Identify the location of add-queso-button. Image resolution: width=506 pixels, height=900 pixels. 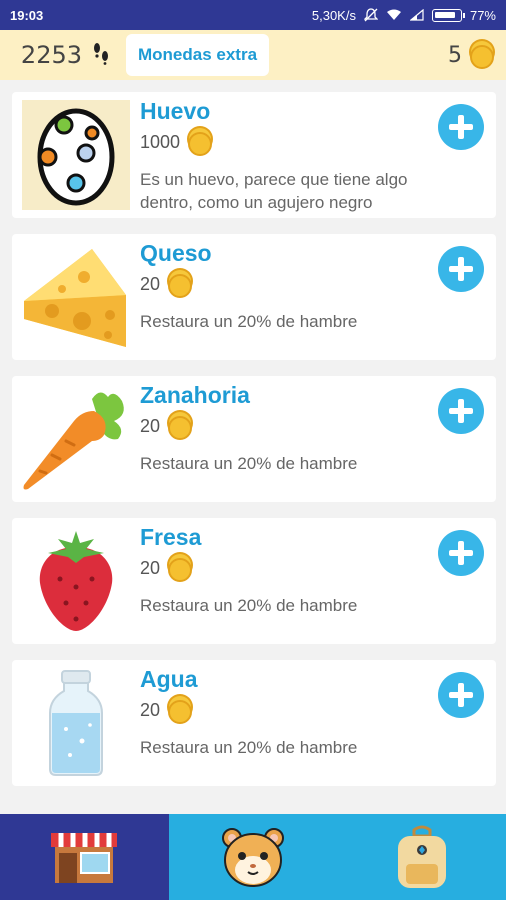
(461, 269).